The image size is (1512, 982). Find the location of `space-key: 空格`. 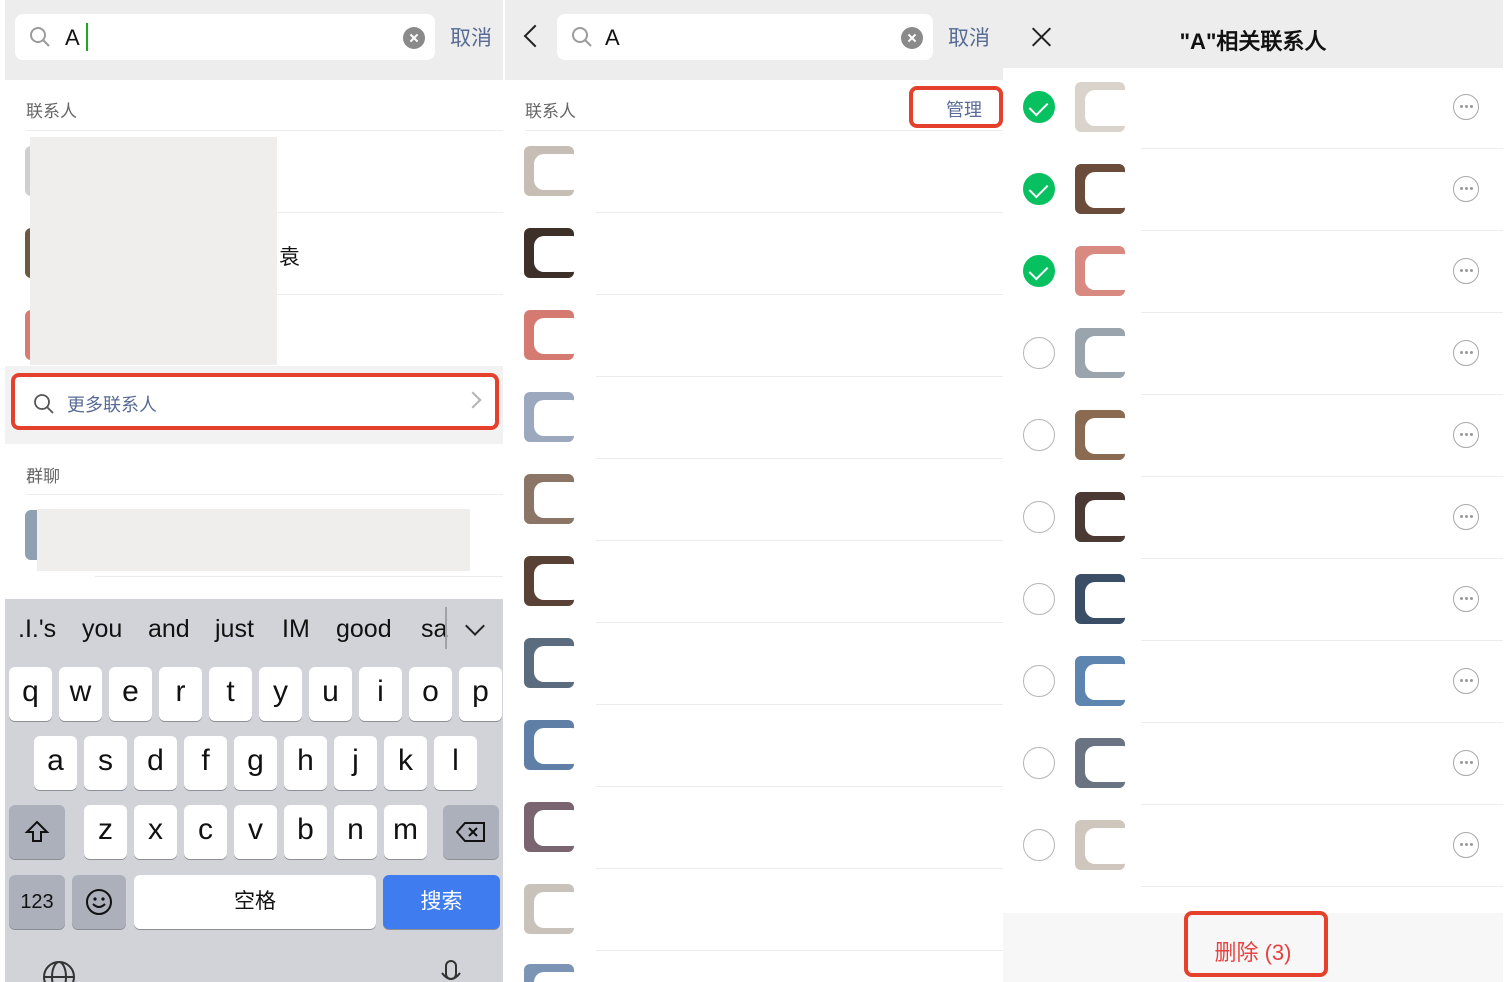

space-key: 空格 is located at coordinates (255, 902).